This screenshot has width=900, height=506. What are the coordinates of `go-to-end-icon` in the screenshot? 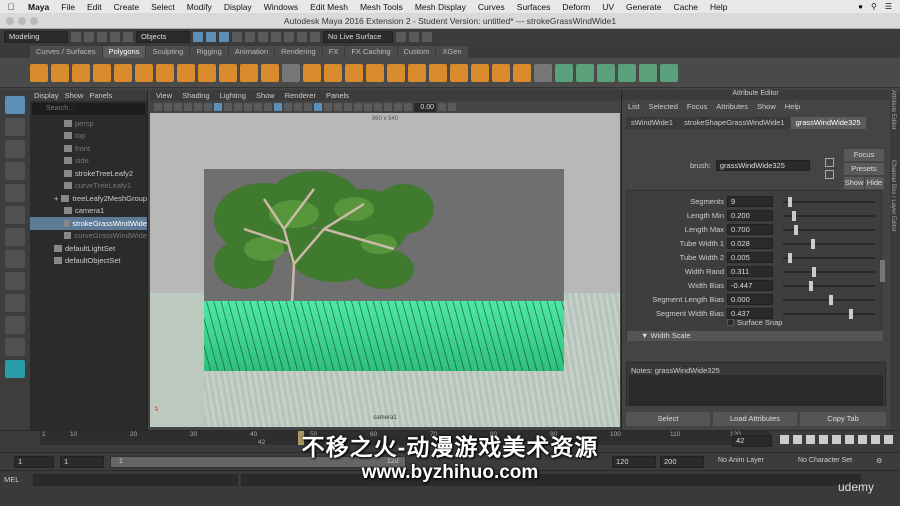 It's located at (875, 439).